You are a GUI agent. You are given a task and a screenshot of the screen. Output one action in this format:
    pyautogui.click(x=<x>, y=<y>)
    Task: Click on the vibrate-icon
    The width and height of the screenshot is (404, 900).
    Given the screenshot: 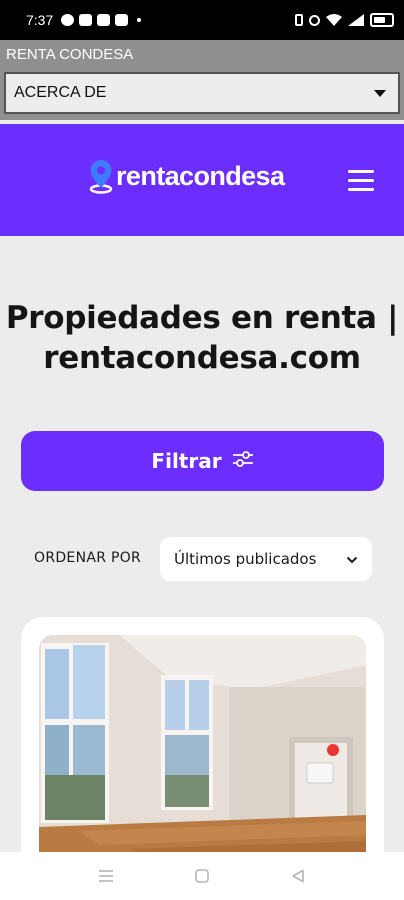 What is the action you would take?
    pyautogui.click(x=299, y=20)
    